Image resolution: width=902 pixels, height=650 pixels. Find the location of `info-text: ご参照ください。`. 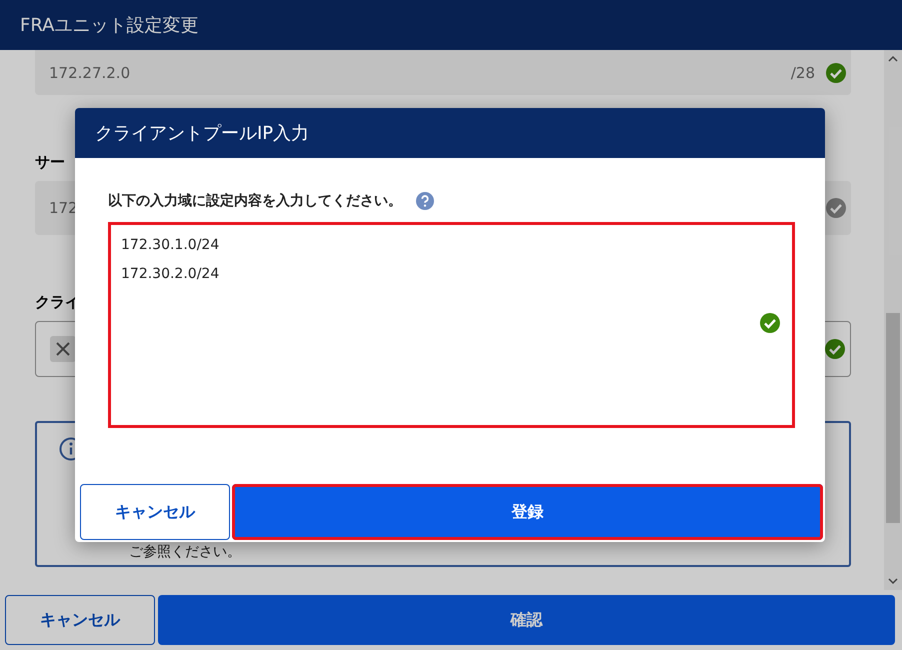

info-text: ご参照ください。 is located at coordinates (185, 552).